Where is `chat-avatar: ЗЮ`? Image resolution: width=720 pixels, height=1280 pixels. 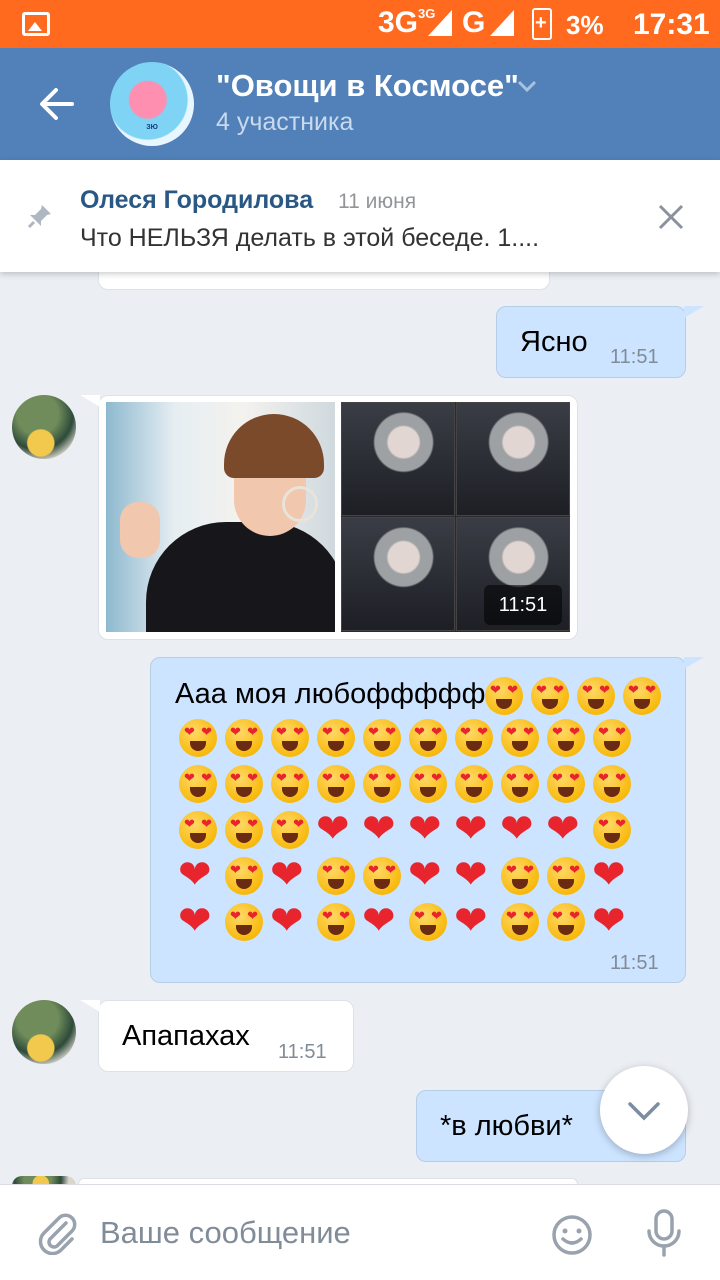
chat-avatar: ЗЮ is located at coordinates (152, 104).